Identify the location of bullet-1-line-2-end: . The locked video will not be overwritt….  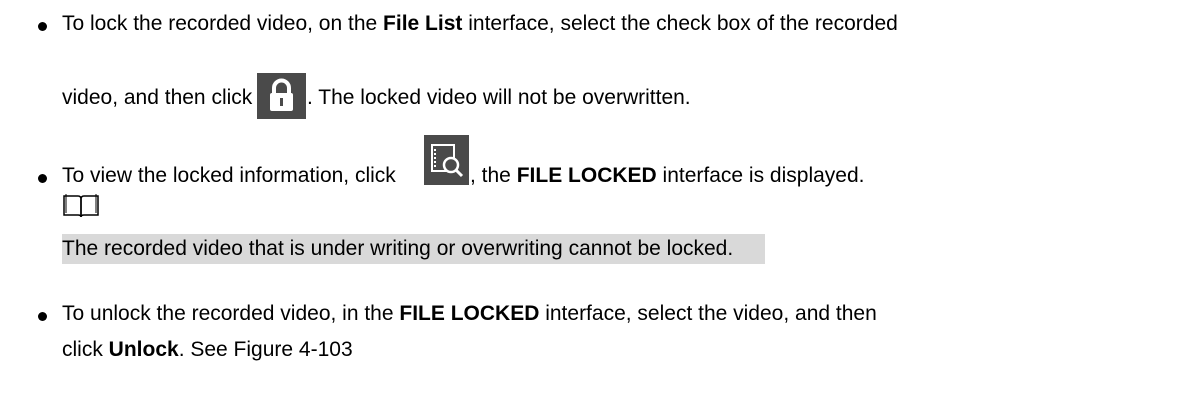
(499, 98).